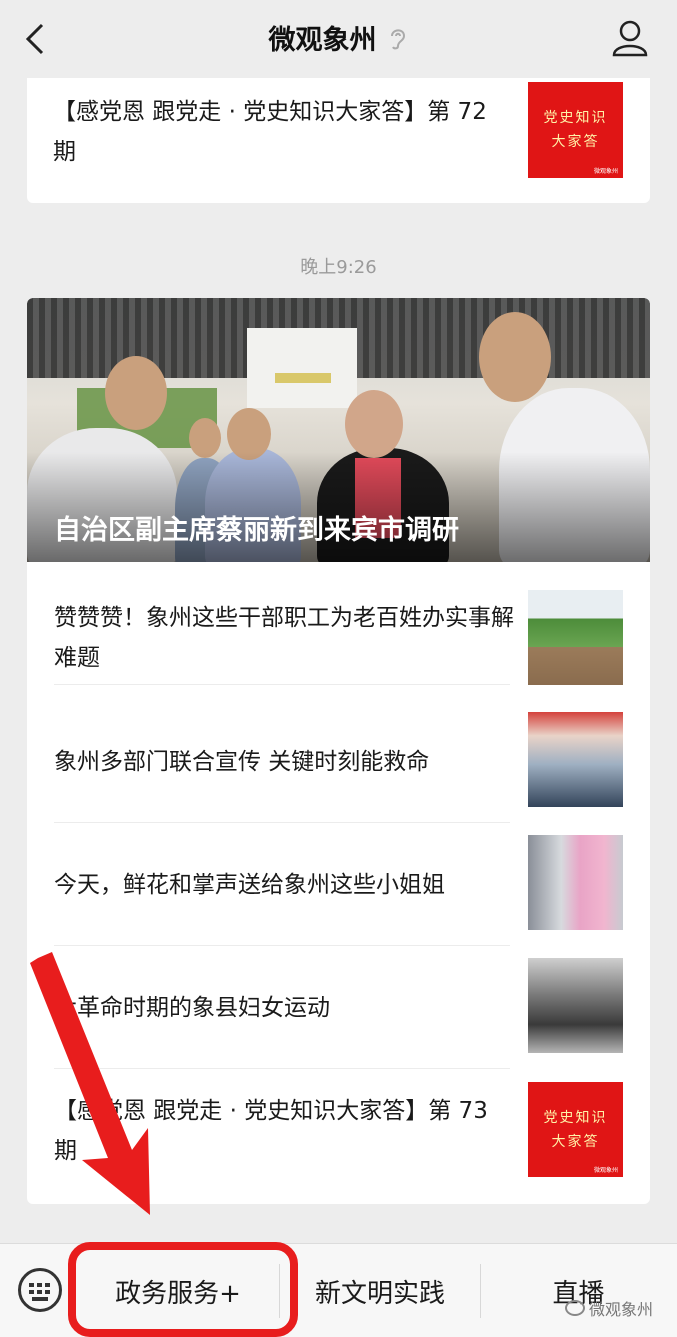 The width and height of the screenshot is (677, 1337). Describe the element at coordinates (256, 530) in the screenshot. I see `hero-caption: 自治区副主席蔡丽新到来宾市调研` at that location.